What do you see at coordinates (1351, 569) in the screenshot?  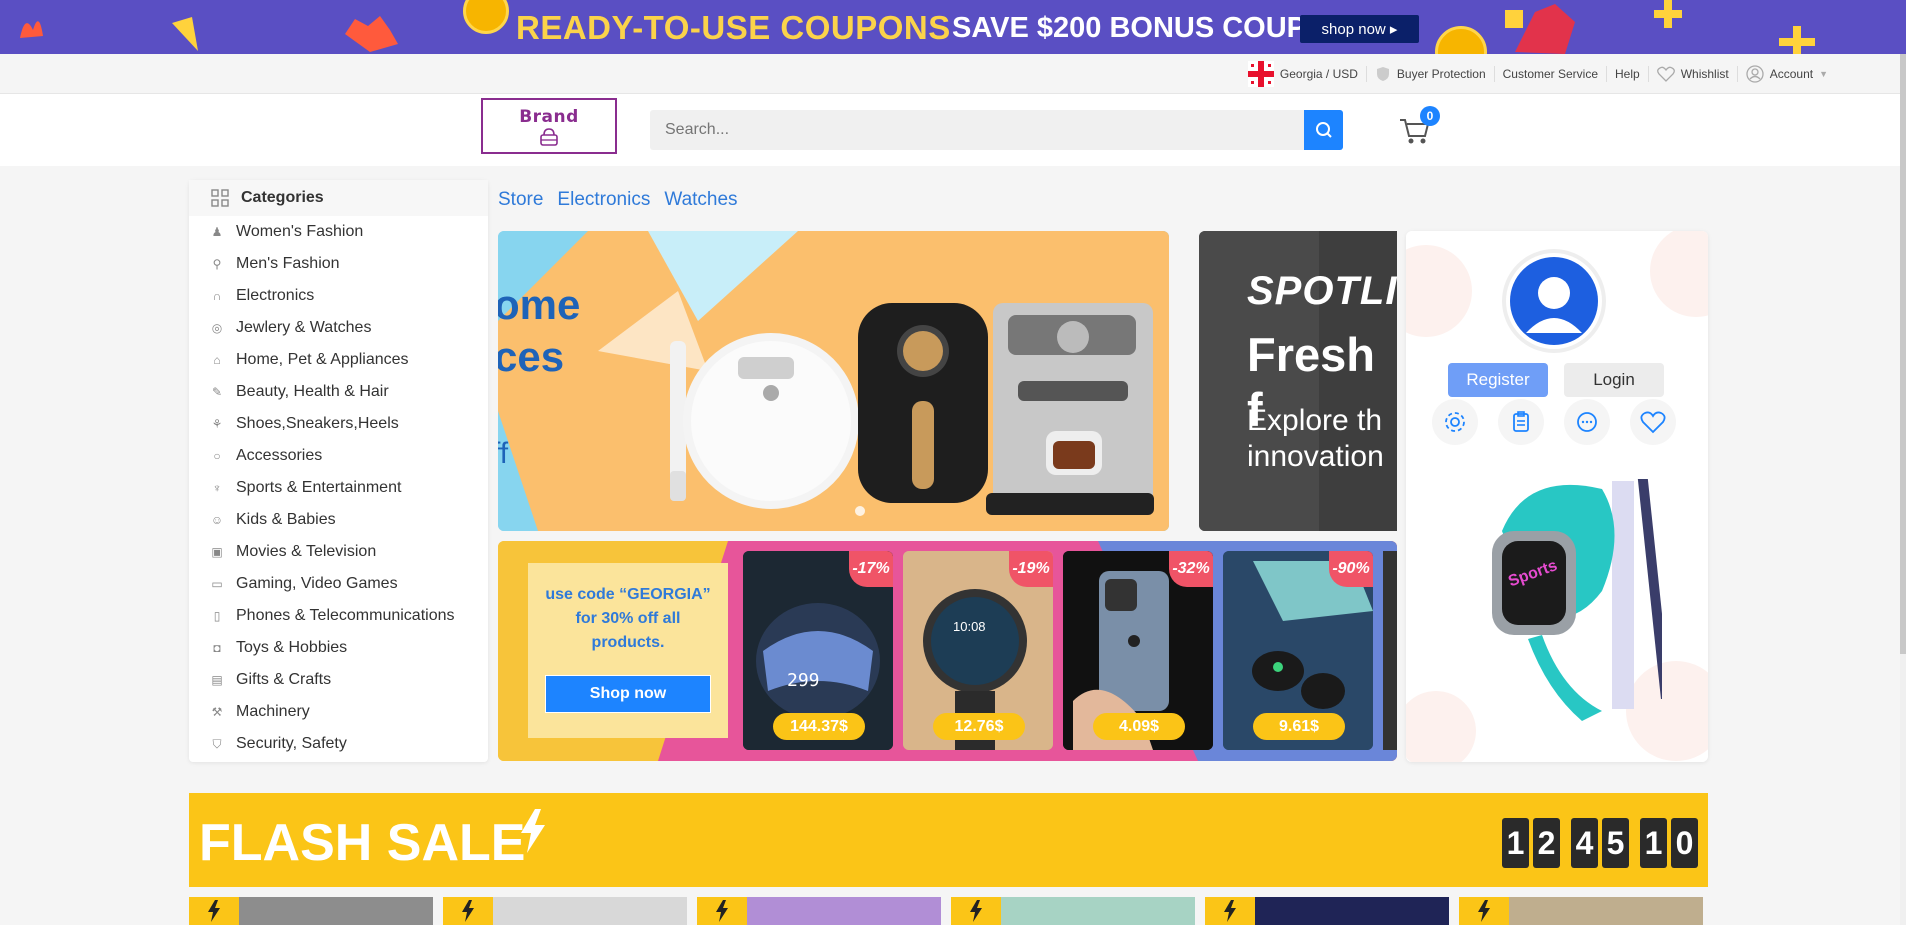 I see `discount-badge: -90%` at bounding box center [1351, 569].